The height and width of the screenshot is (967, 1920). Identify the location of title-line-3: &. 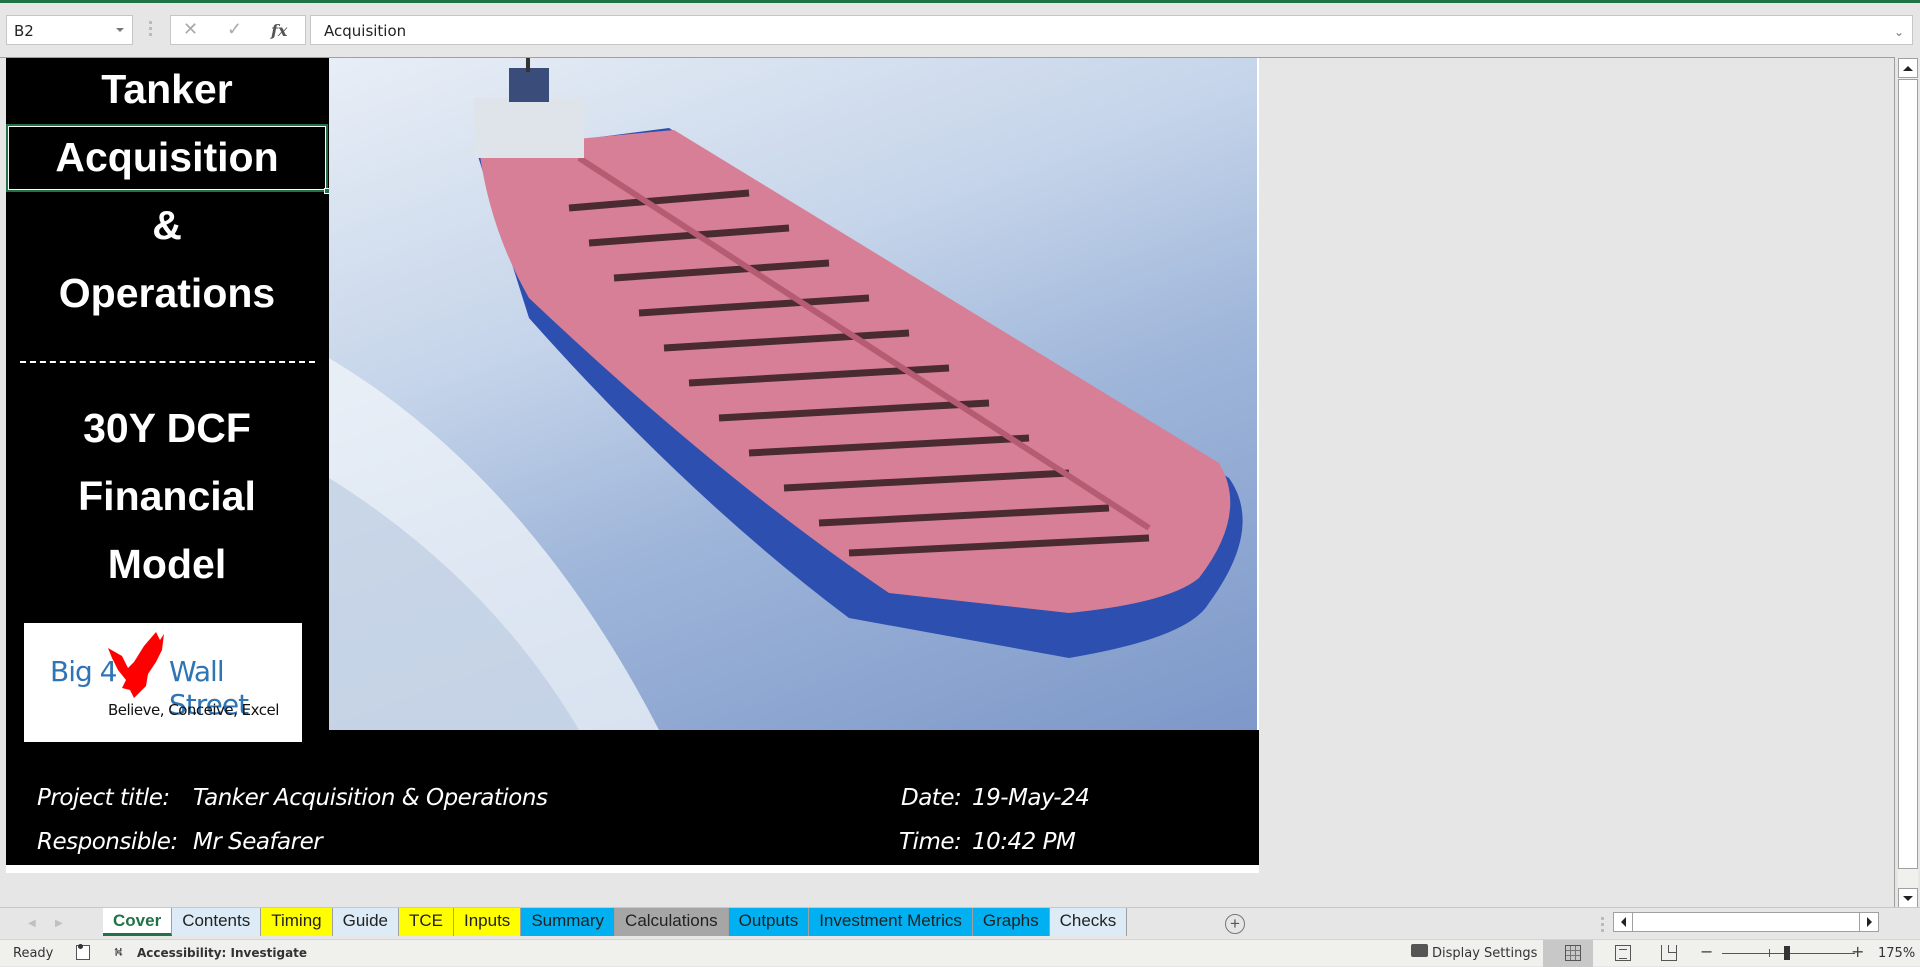
(167, 225).